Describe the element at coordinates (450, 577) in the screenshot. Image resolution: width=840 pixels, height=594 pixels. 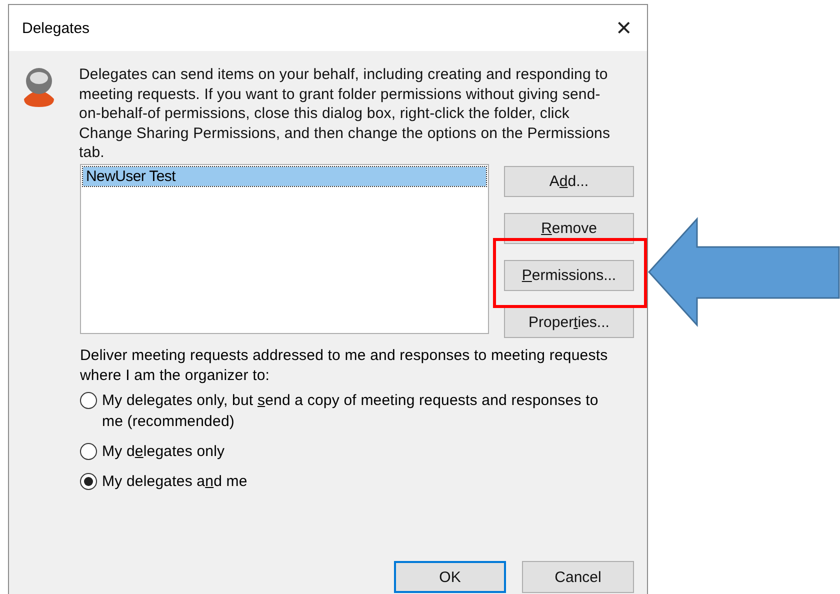
I see `ok-button: OK` at that location.